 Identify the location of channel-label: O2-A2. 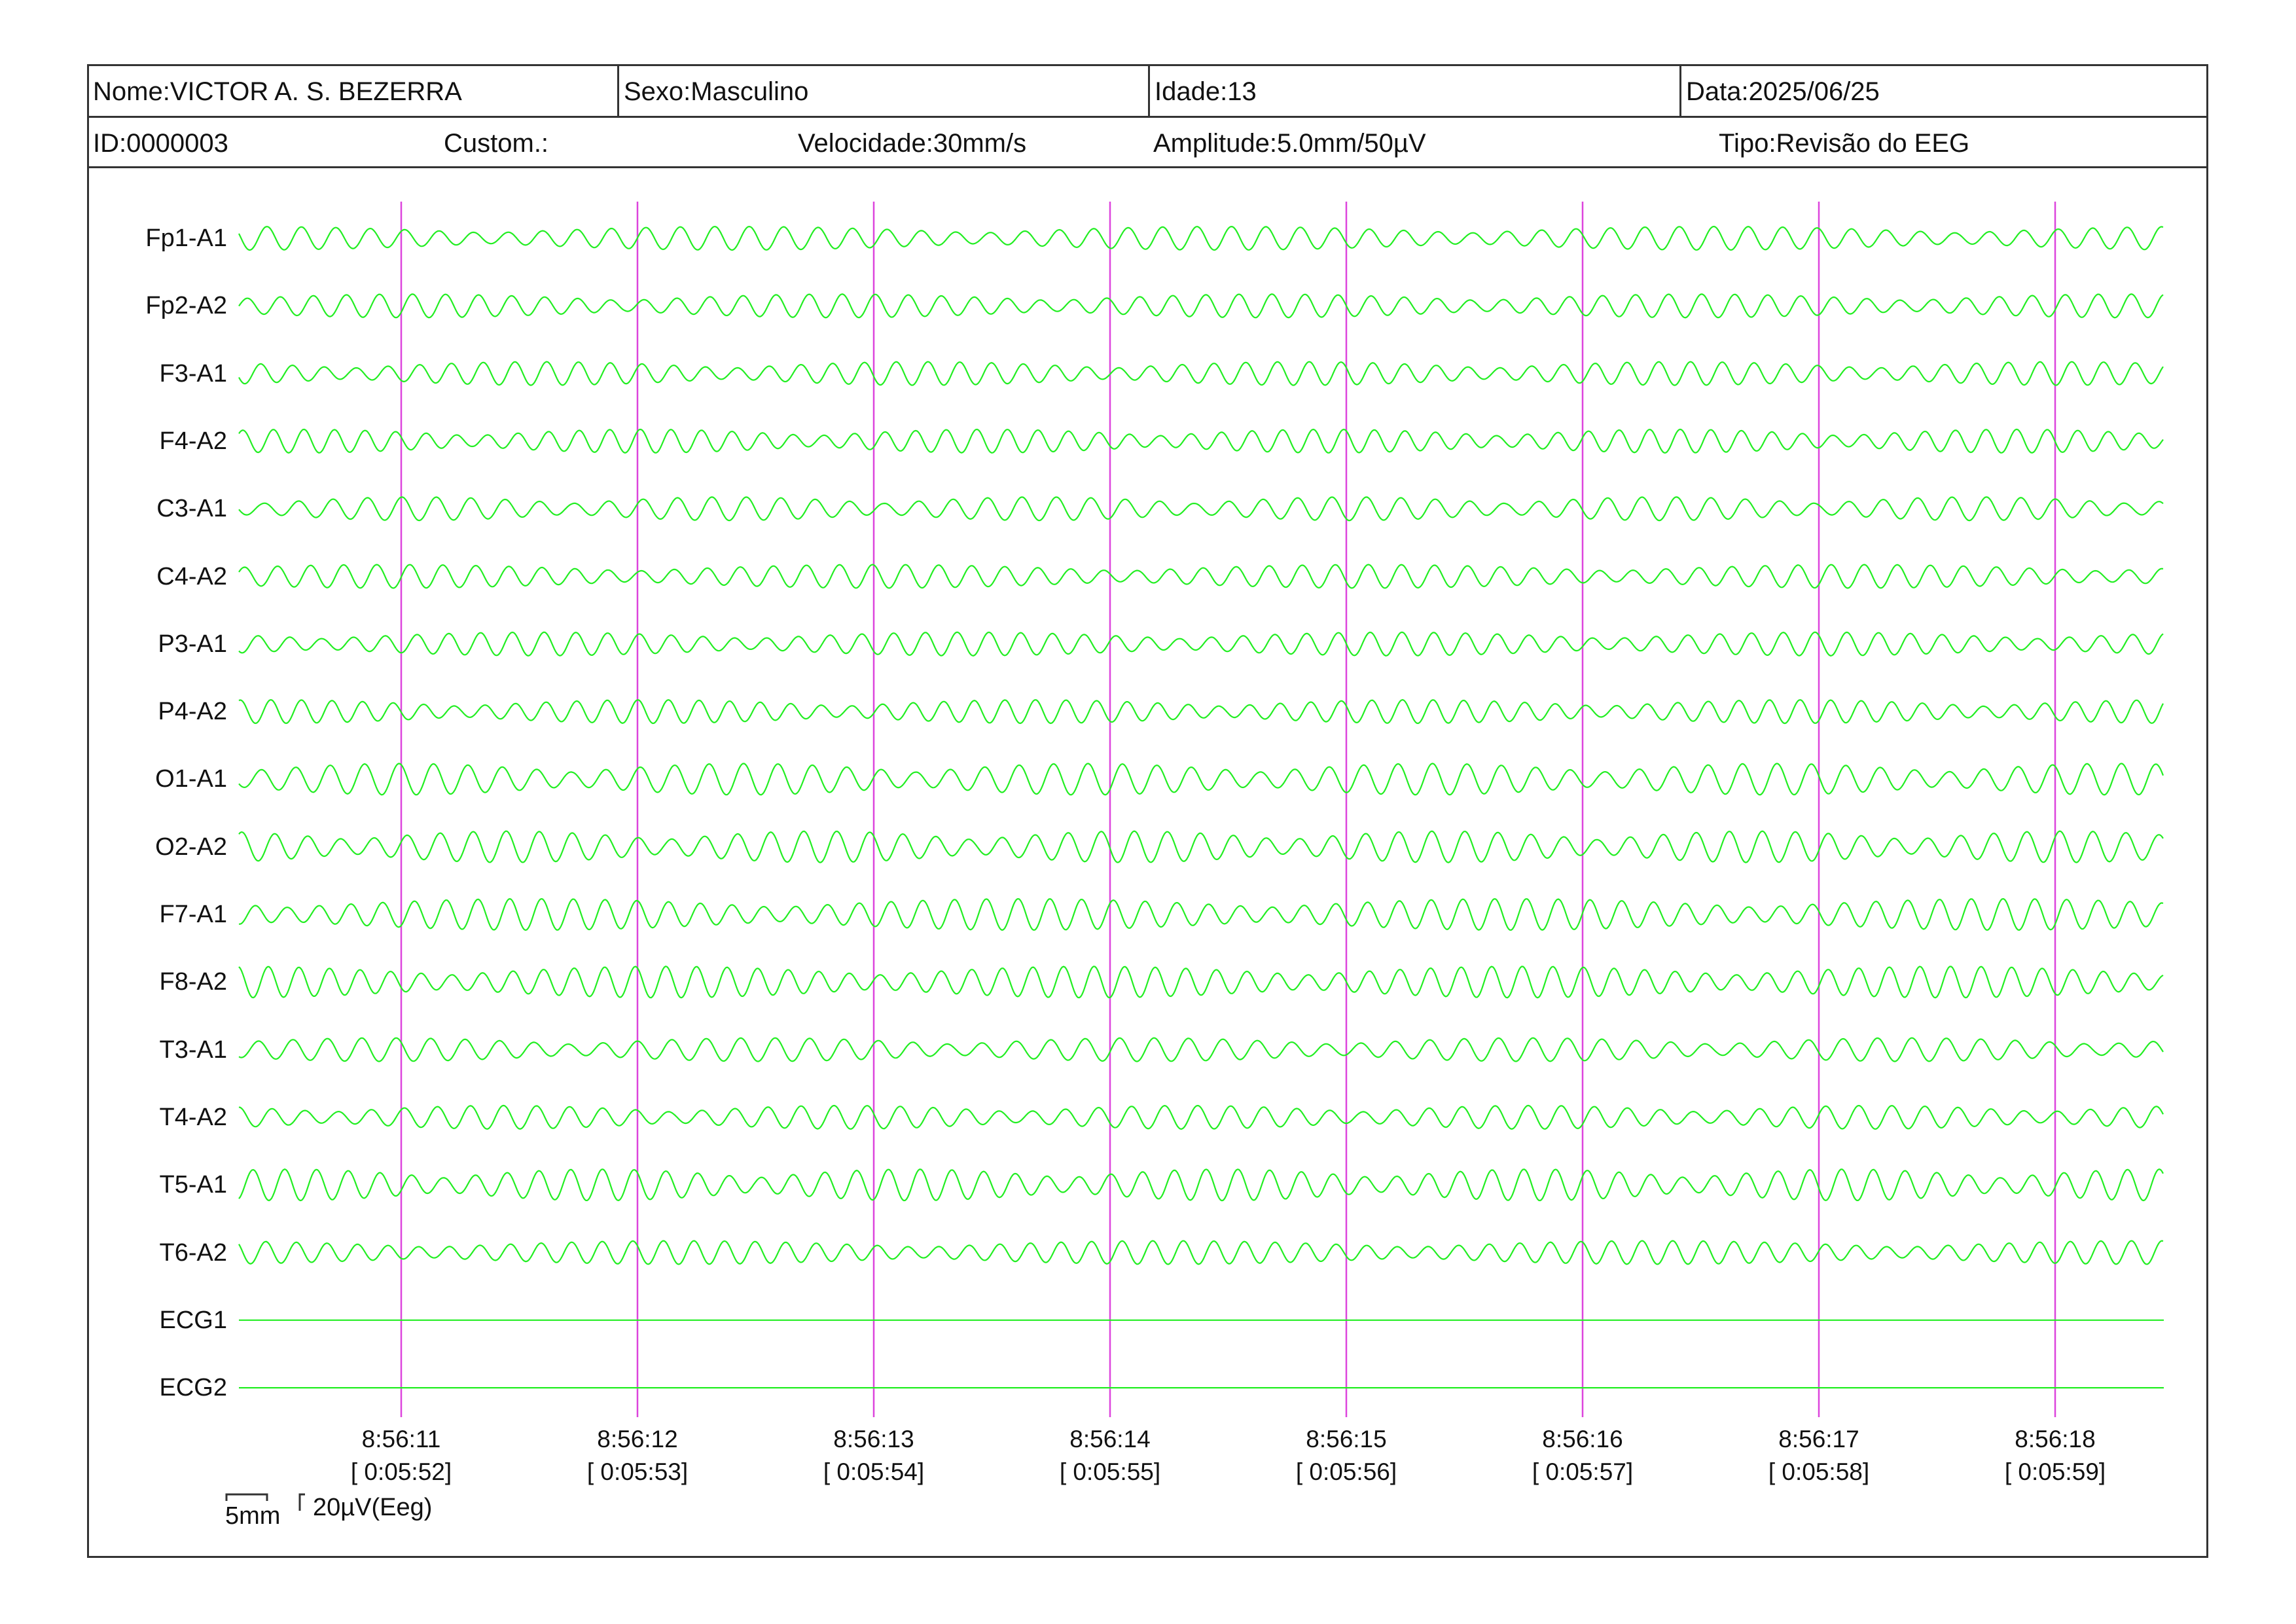
(191, 847).